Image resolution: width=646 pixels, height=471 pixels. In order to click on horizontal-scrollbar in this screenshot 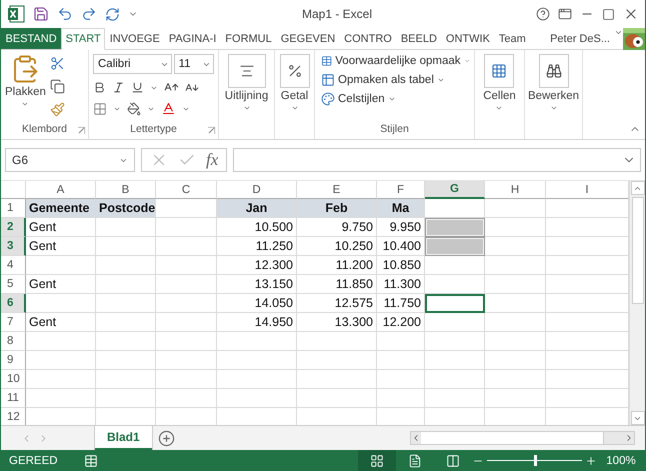, I will do `click(522, 438)`.